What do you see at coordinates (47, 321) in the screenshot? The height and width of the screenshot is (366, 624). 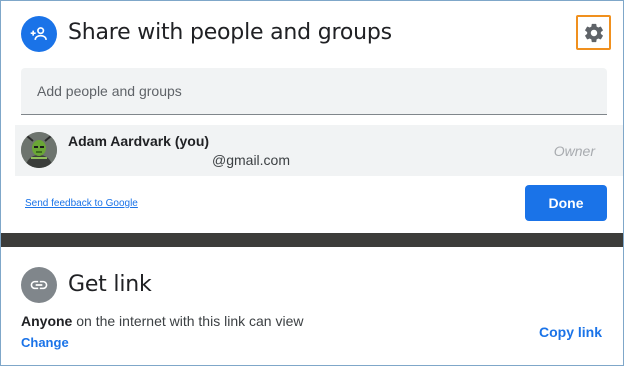 I see `access-who: Anyone` at bounding box center [47, 321].